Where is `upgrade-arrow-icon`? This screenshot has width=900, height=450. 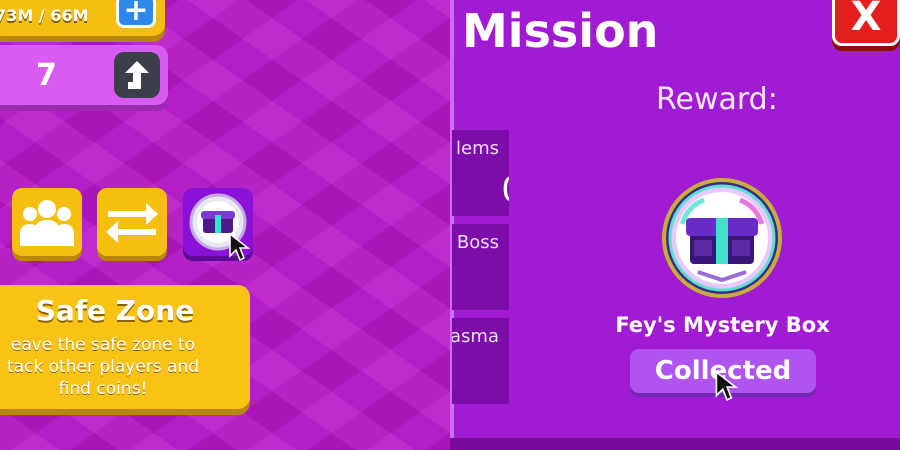
upgrade-arrow-icon is located at coordinates (137, 75).